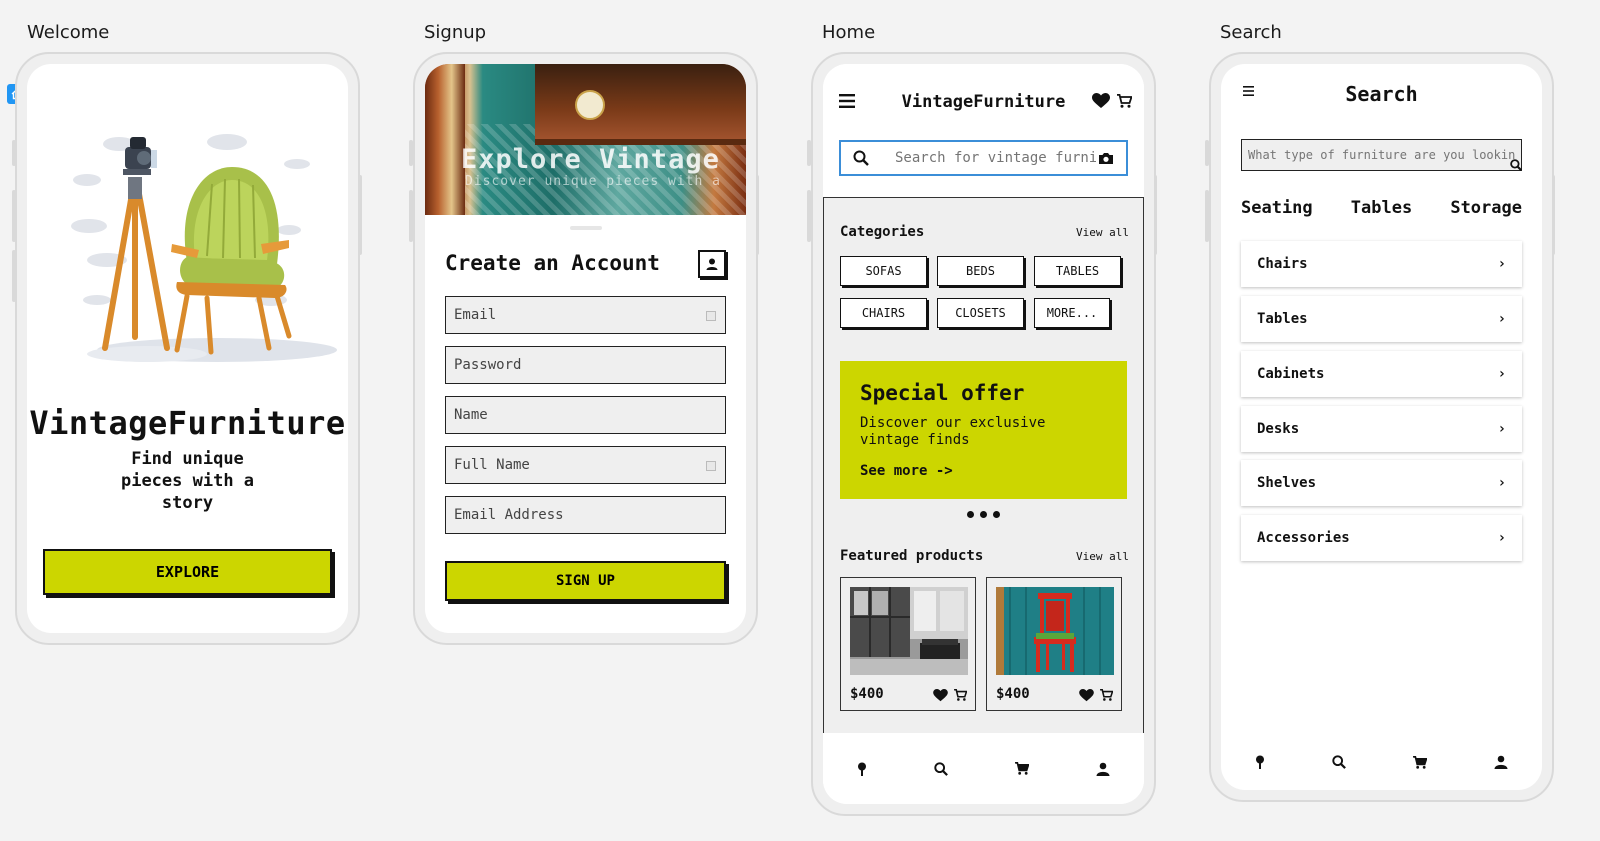 The image size is (1600, 841). What do you see at coordinates (1381, 155) in the screenshot?
I see `furniture-search-input` at bounding box center [1381, 155].